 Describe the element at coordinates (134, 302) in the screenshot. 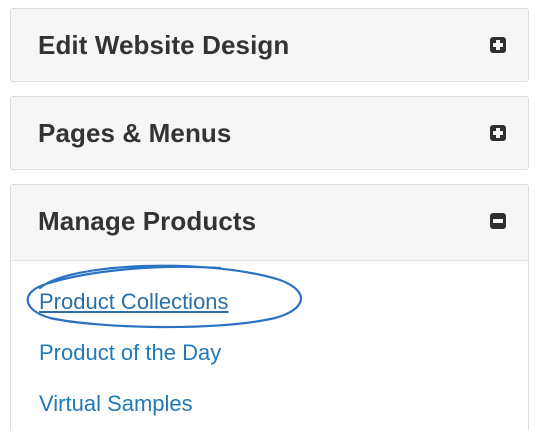

I see `link-product-collections: Product Collections` at that location.